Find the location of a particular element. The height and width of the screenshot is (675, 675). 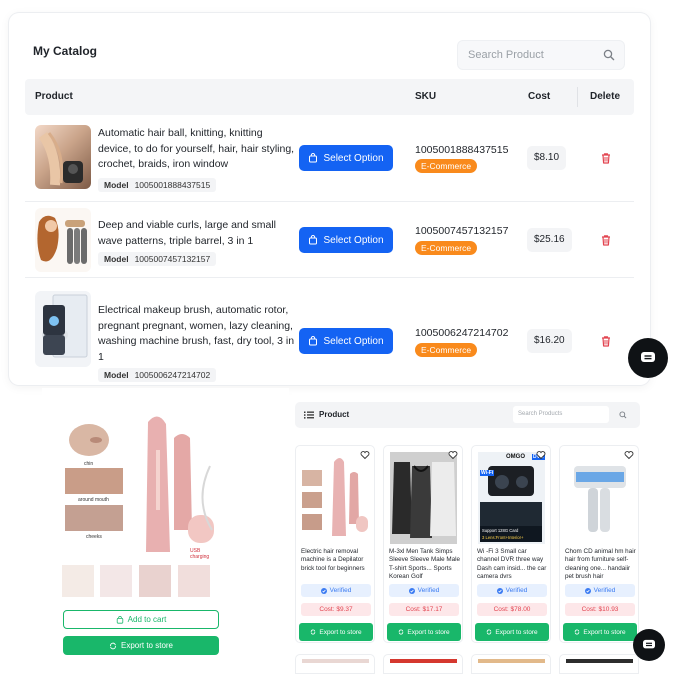

column-sku: SKU is located at coordinates (426, 96).